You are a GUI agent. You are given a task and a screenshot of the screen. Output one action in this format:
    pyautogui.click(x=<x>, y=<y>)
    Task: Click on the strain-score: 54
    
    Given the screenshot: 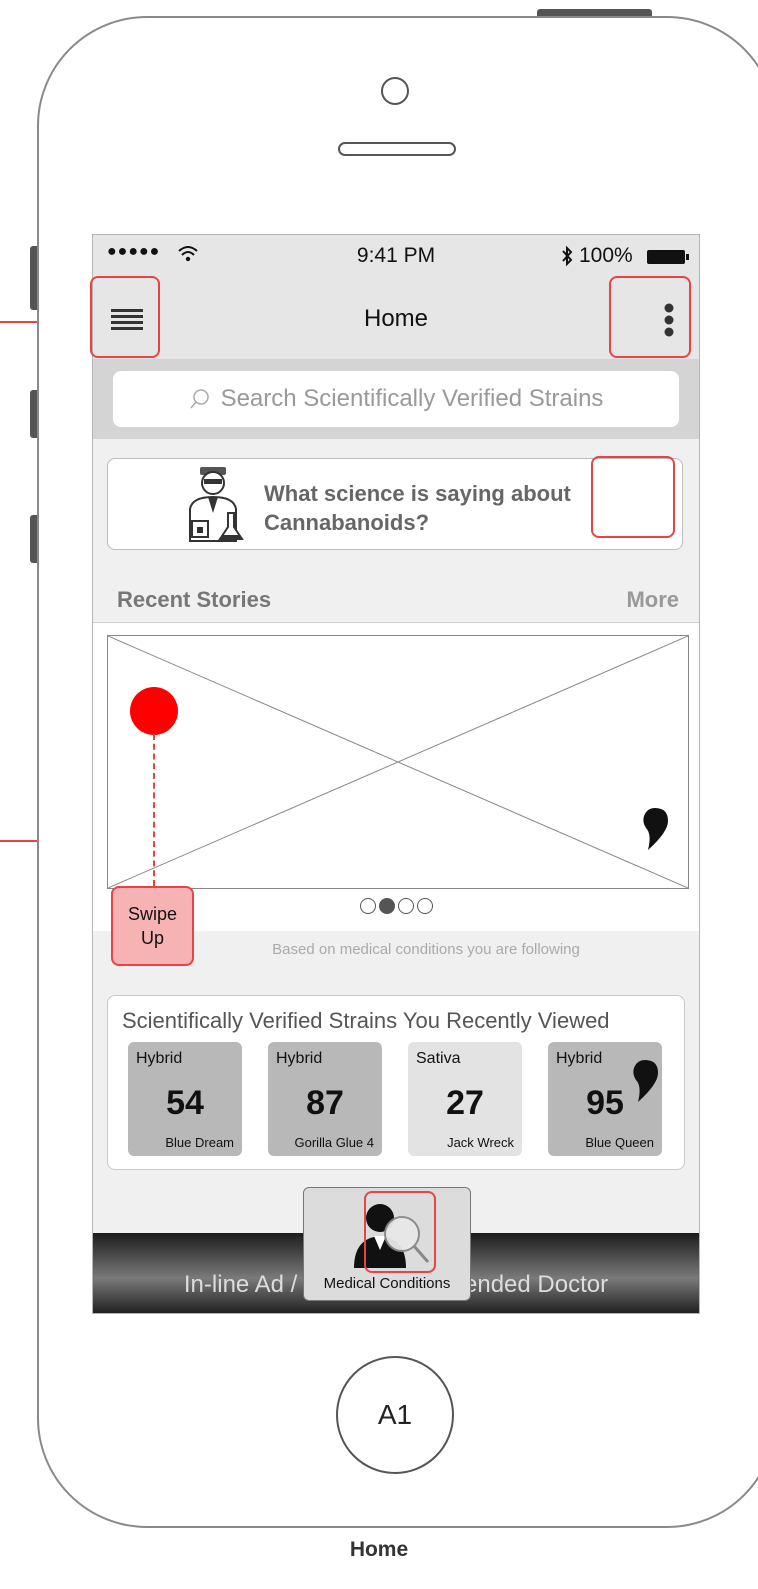 What is the action you would take?
    pyautogui.click(x=185, y=1103)
    